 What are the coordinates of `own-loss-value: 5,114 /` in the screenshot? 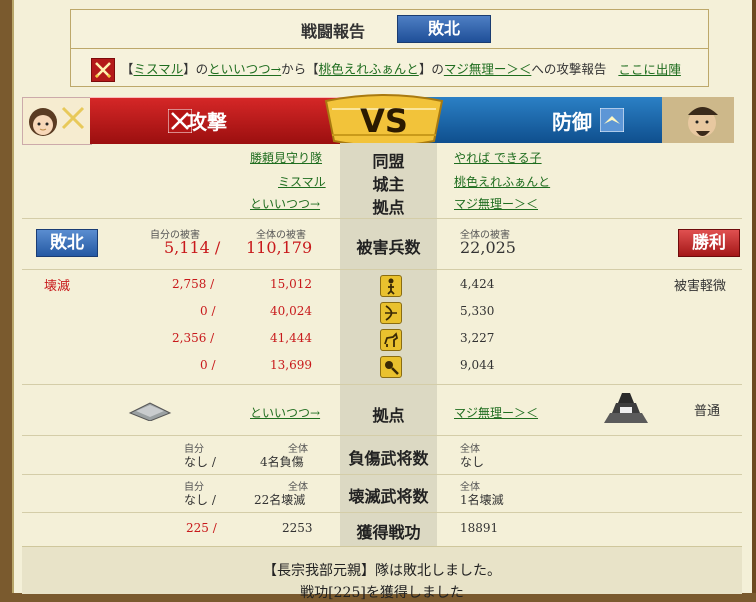 It's located at (192, 247).